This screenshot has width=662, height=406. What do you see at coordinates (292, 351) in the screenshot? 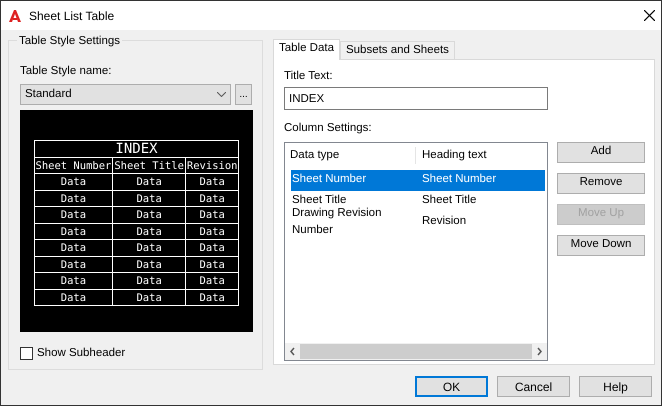
I see `scroll-left-icon` at bounding box center [292, 351].